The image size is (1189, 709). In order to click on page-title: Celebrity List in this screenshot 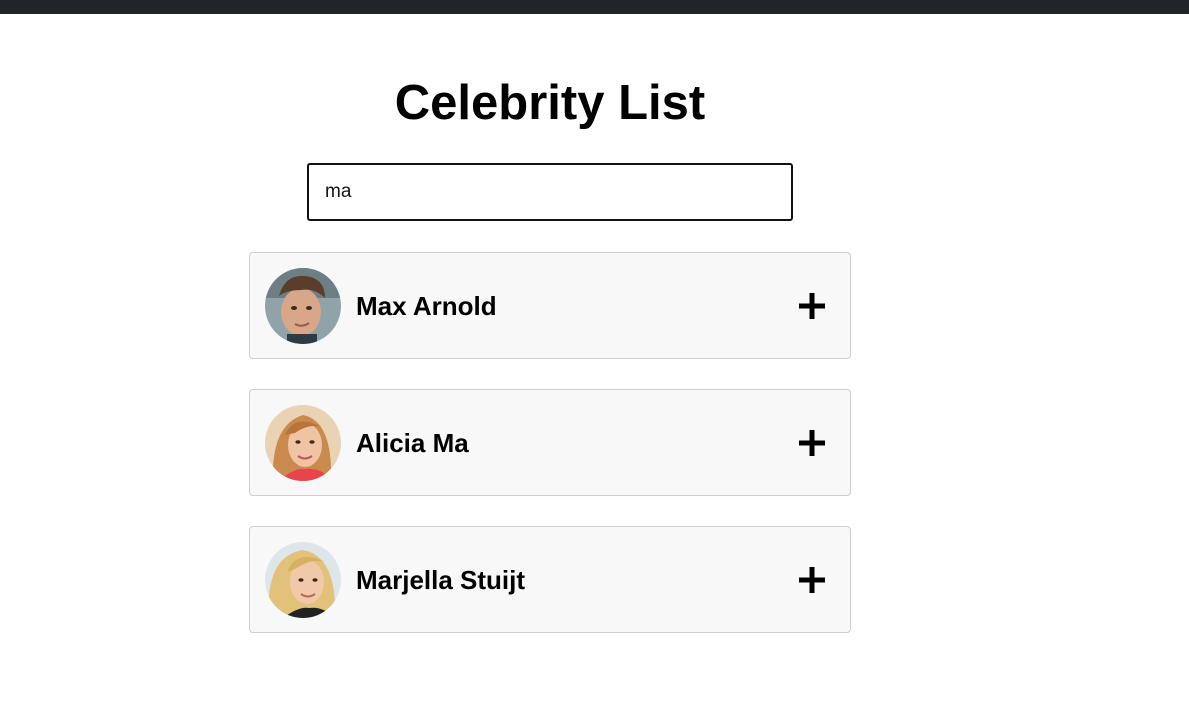, I will do `click(550, 103)`.